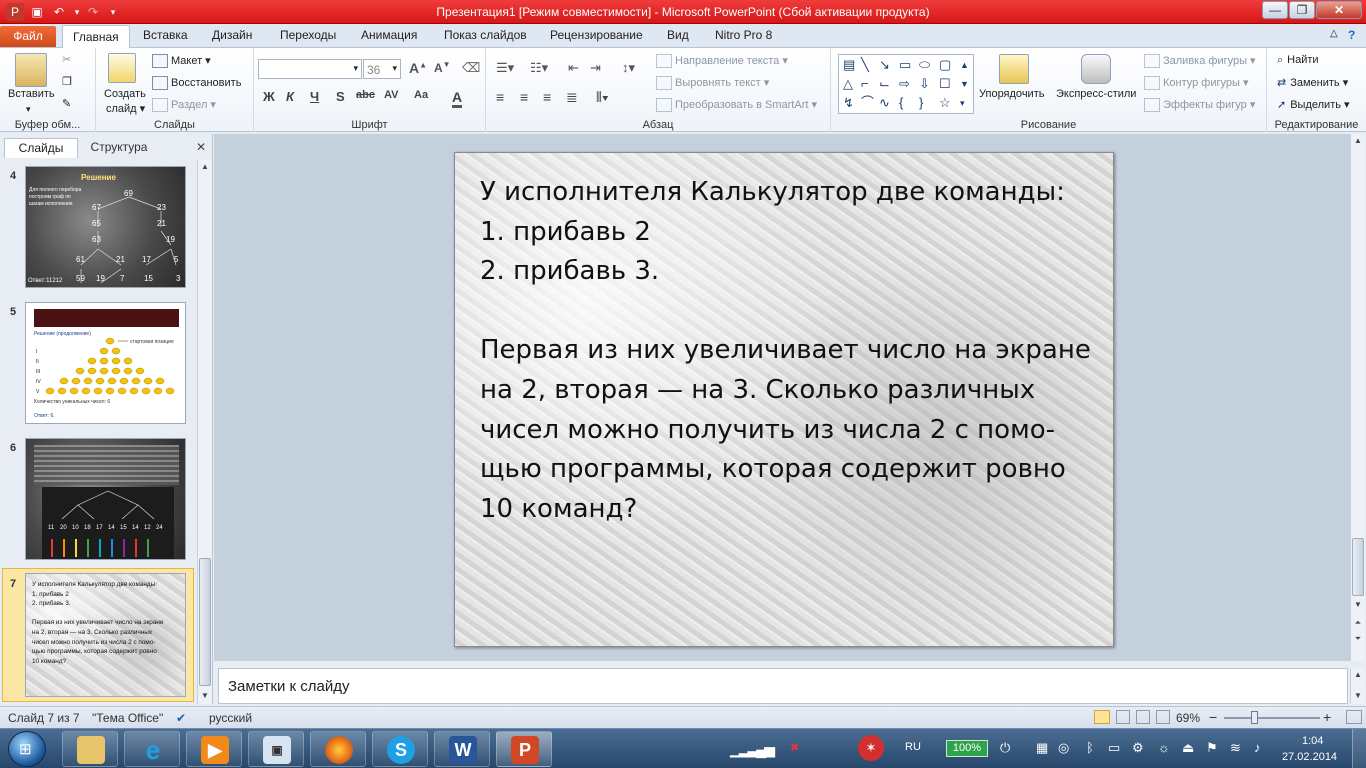 This screenshot has height=768, width=1366. What do you see at coordinates (96, 37) in the screenshot?
I see `tab-home: Главная` at bounding box center [96, 37].